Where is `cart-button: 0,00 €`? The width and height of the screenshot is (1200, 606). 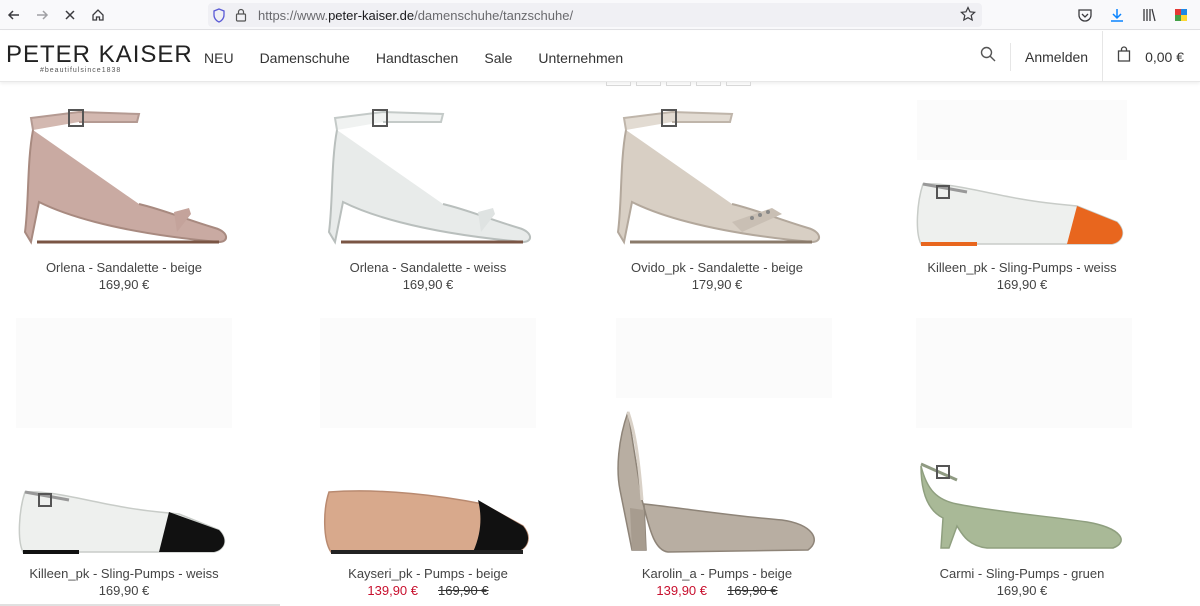 cart-button: 0,00 € is located at coordinates (1151, 56).